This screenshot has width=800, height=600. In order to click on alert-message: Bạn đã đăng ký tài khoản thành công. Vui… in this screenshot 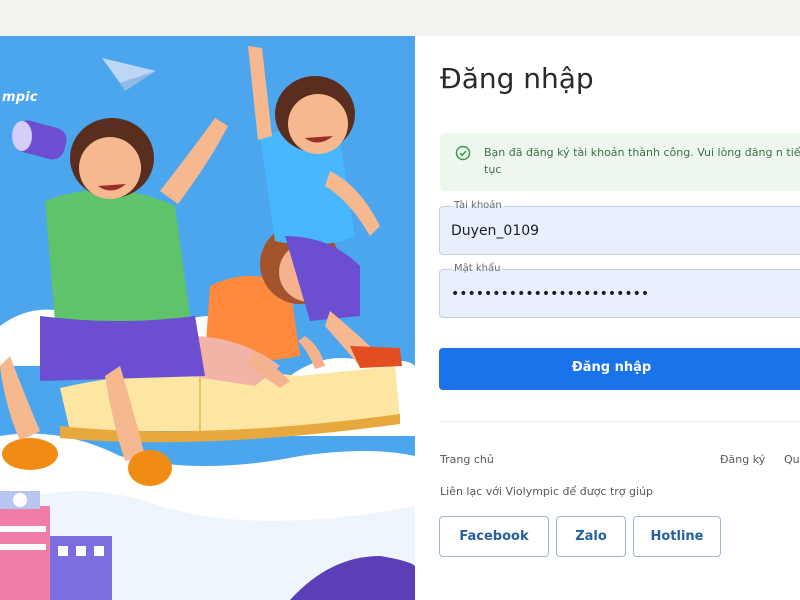, I will do `click(642, 161)`.